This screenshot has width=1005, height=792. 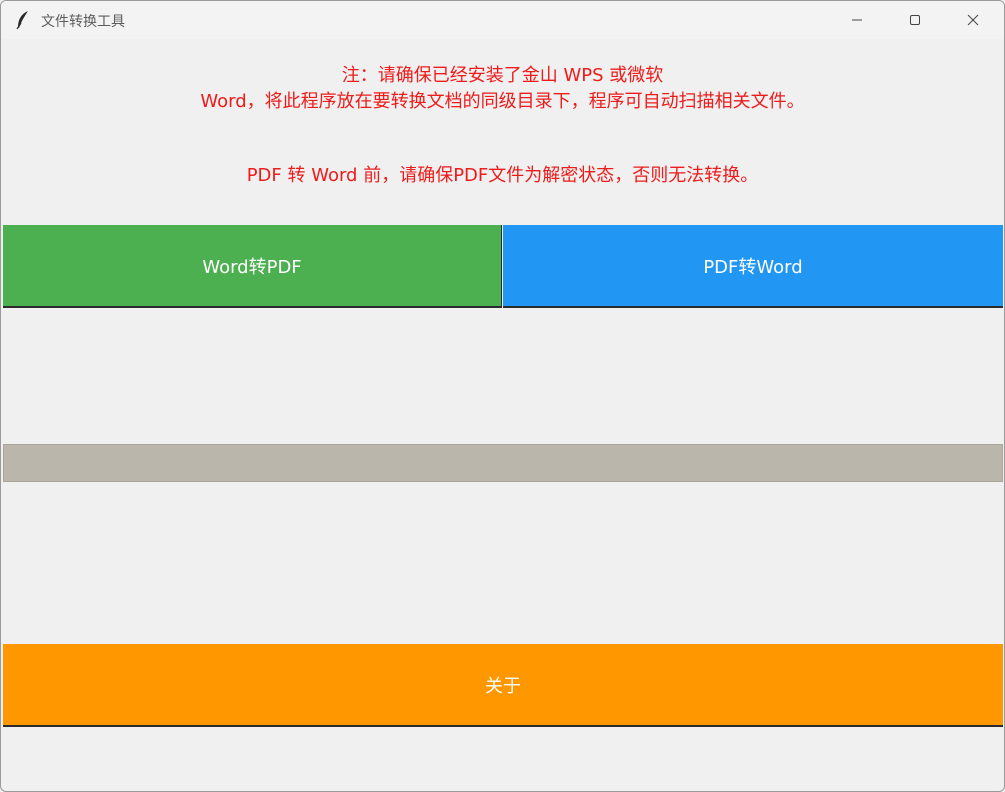 I want to click on minimize-button, so click(x=857, y=20).